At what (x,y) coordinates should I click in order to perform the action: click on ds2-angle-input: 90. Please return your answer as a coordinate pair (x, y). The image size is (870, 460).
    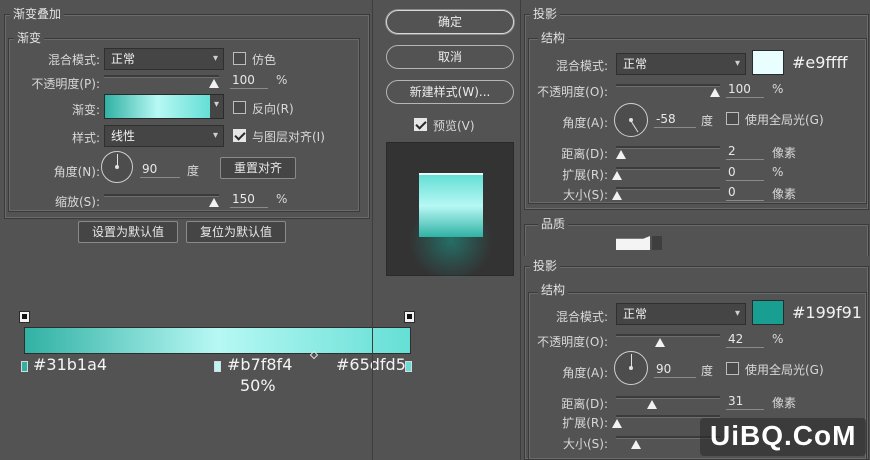
    Looking at the image, I should click on (675, 369).